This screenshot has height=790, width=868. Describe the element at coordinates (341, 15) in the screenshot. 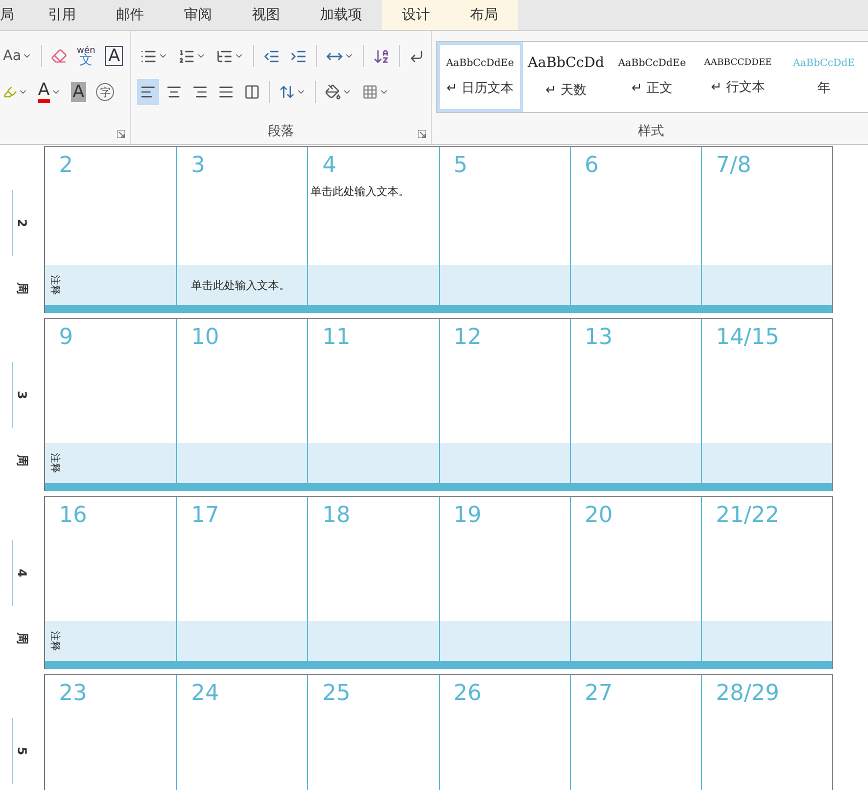

I see `ribbon-tab: 加载项` at that location.